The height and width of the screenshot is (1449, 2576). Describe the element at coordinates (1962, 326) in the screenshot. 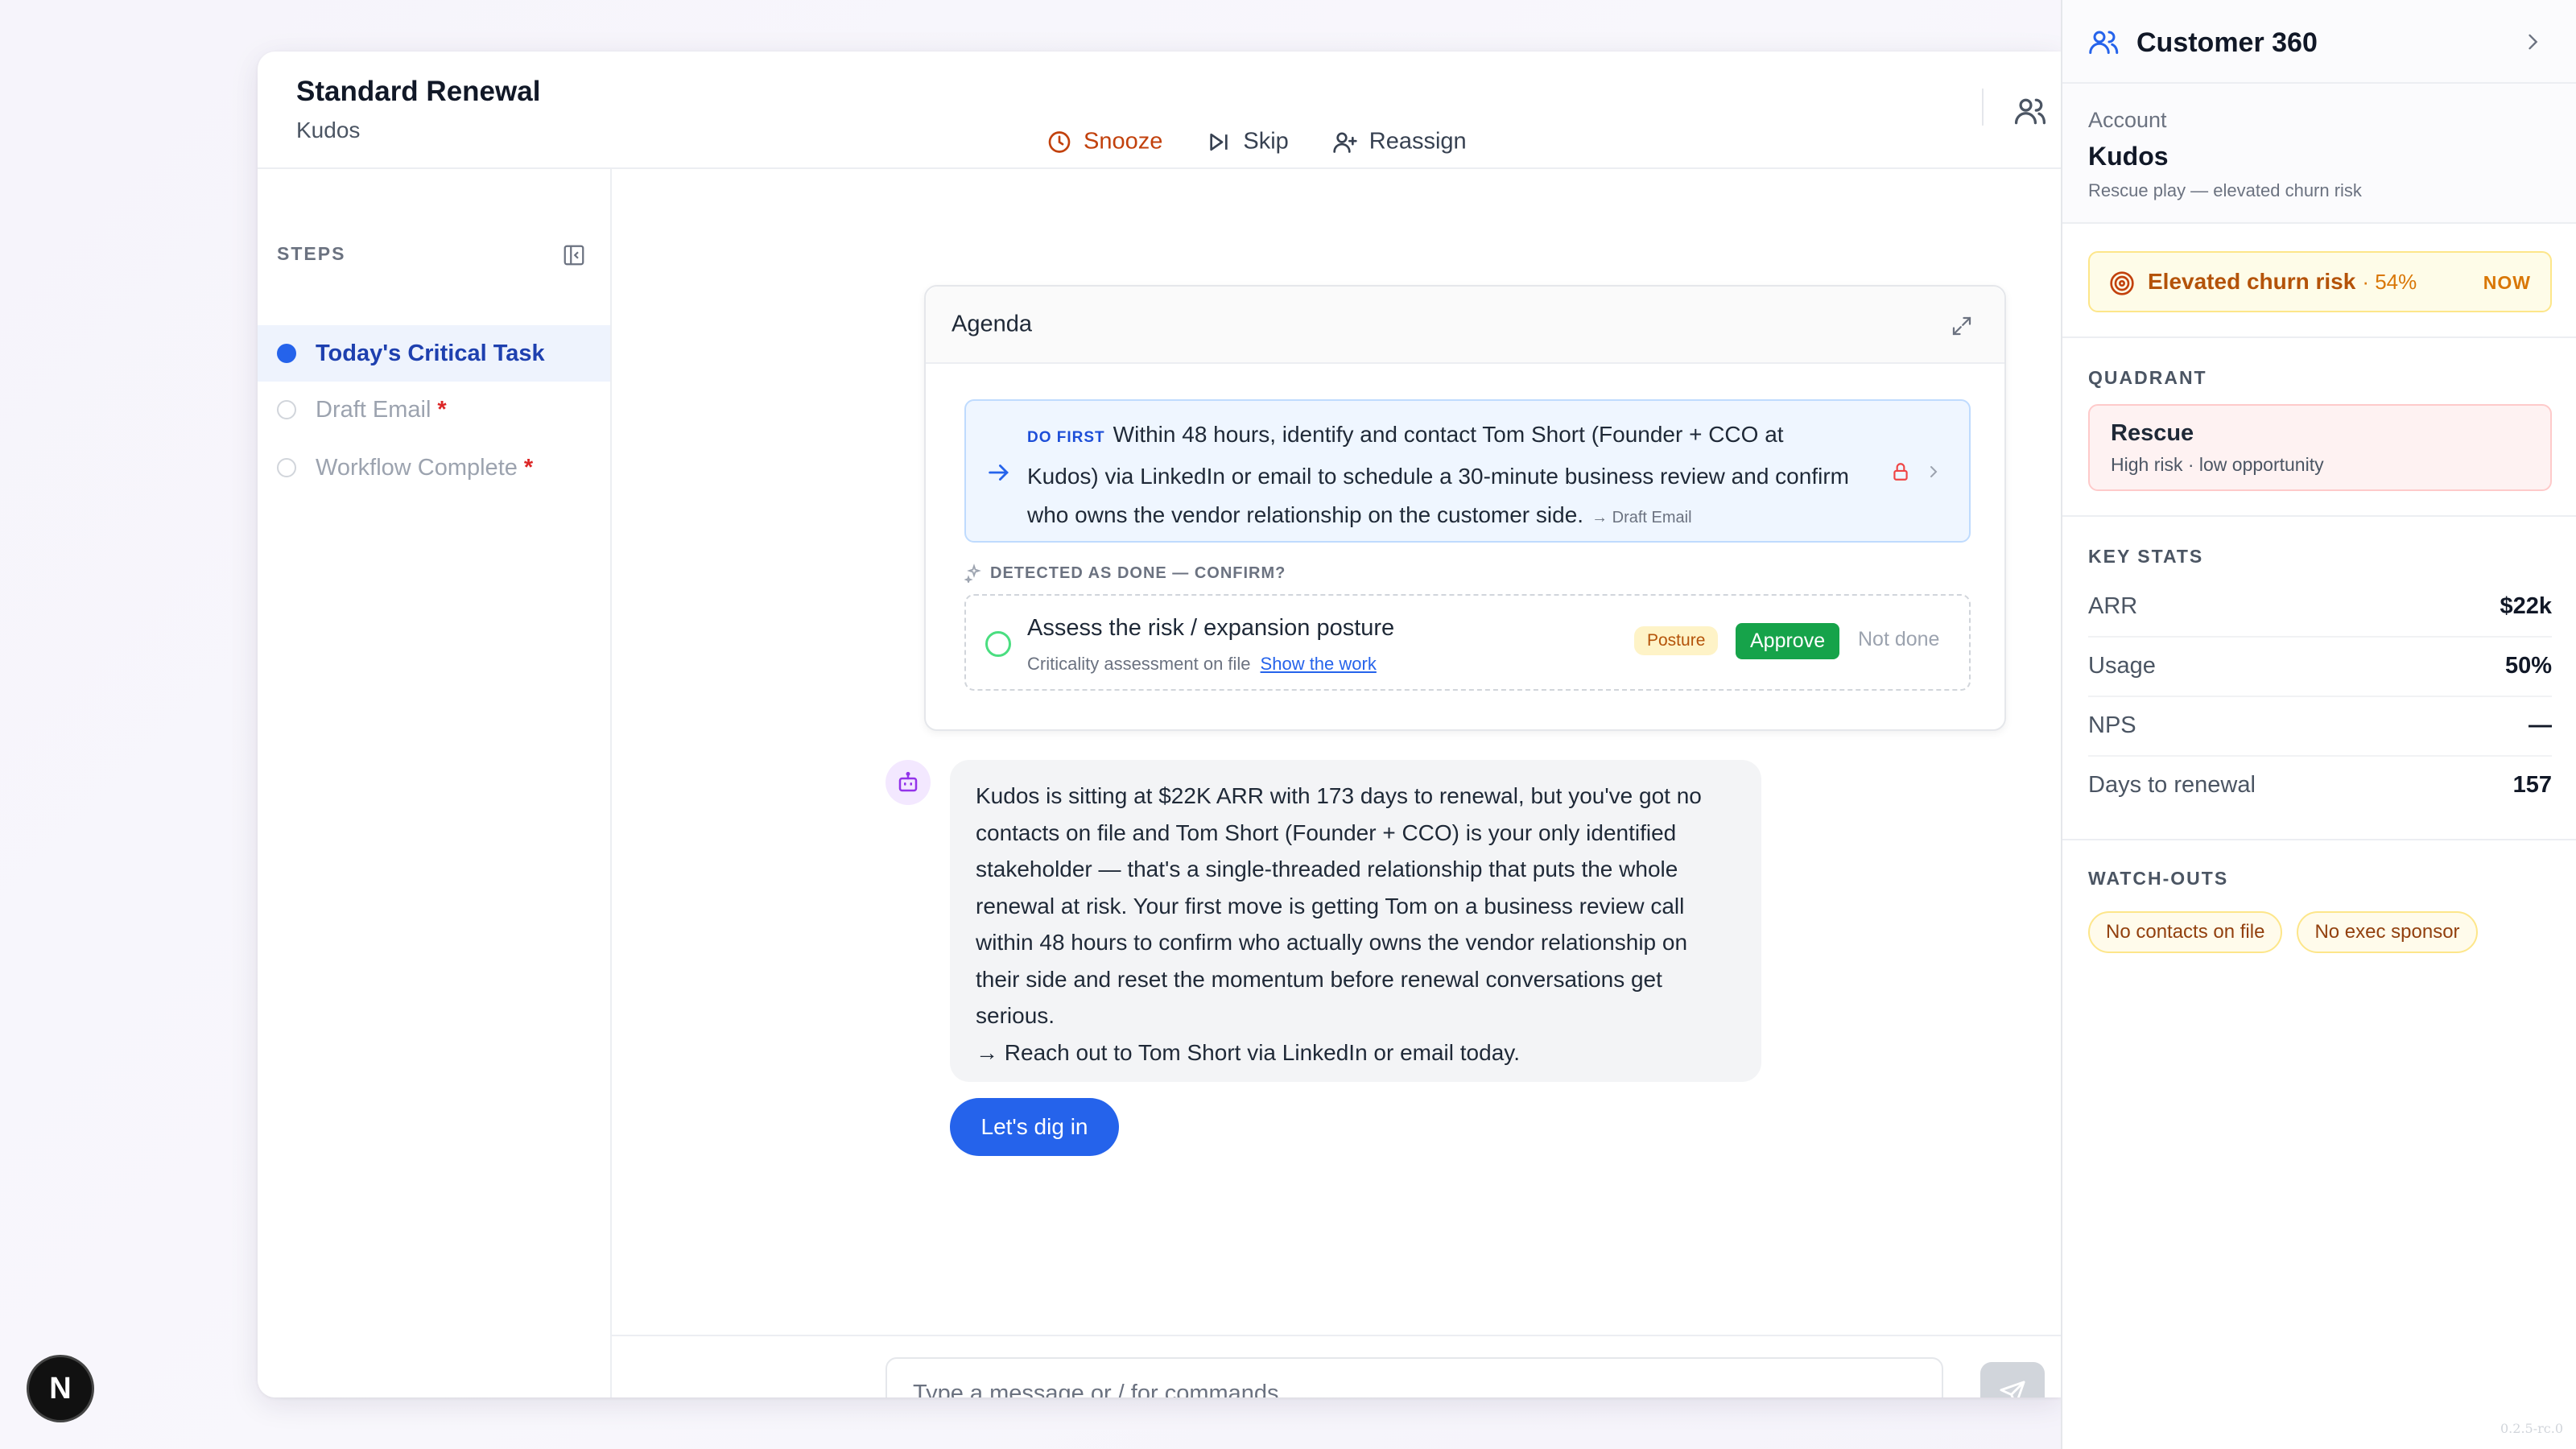

I see `expand-icon` at that location.